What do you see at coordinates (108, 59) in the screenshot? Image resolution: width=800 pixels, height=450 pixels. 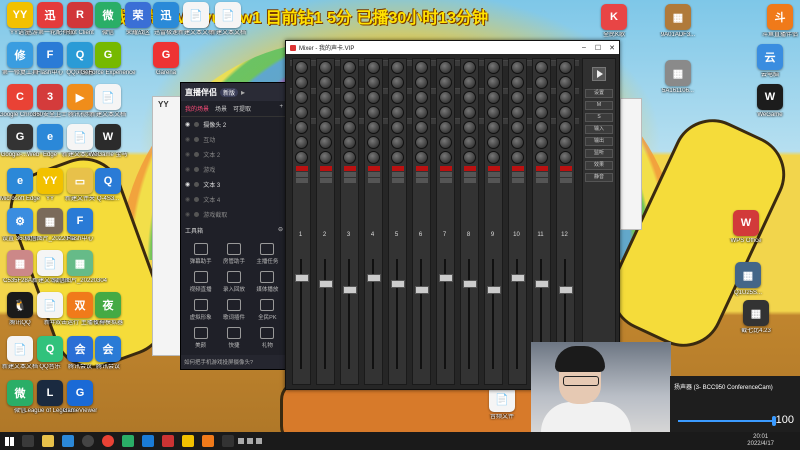 I see `desktop-icon: G GeForce Experience` at bounding box center [108, 59].